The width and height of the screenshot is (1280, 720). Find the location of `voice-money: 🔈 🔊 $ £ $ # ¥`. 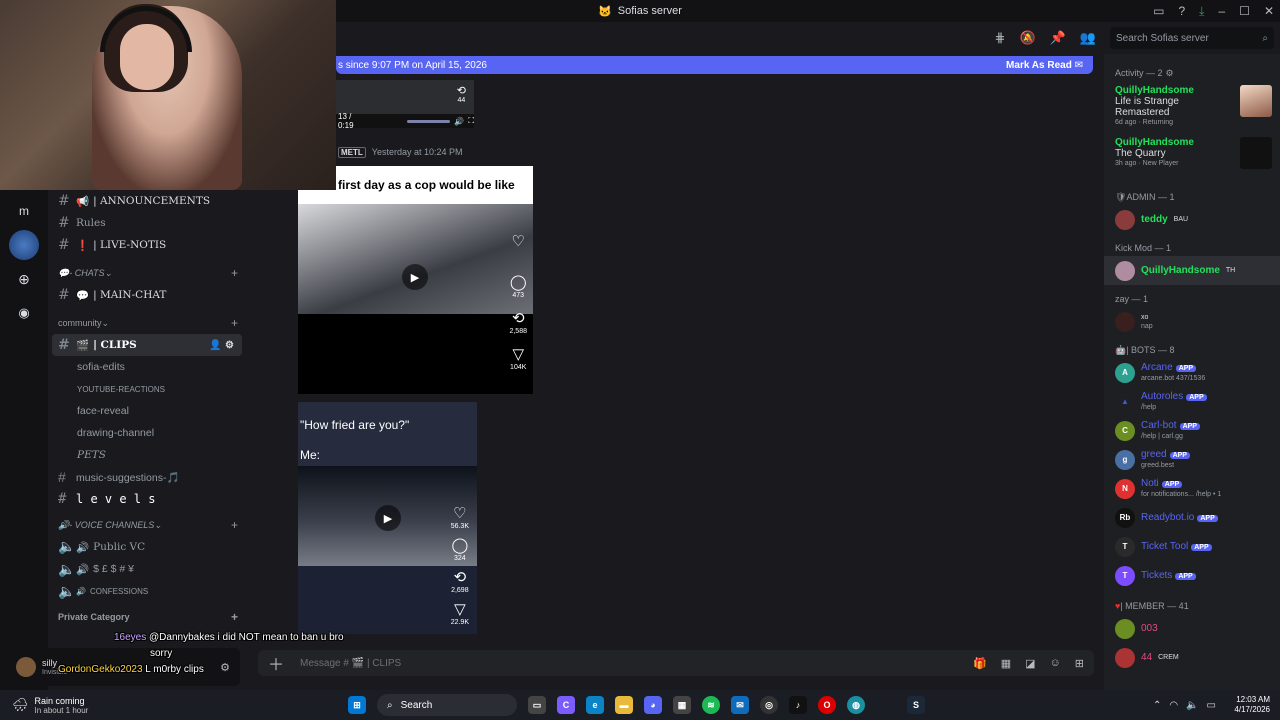

voice-money: 🔈 🔊 $ £ $ # ¥ is located at coordinates (148, 569).